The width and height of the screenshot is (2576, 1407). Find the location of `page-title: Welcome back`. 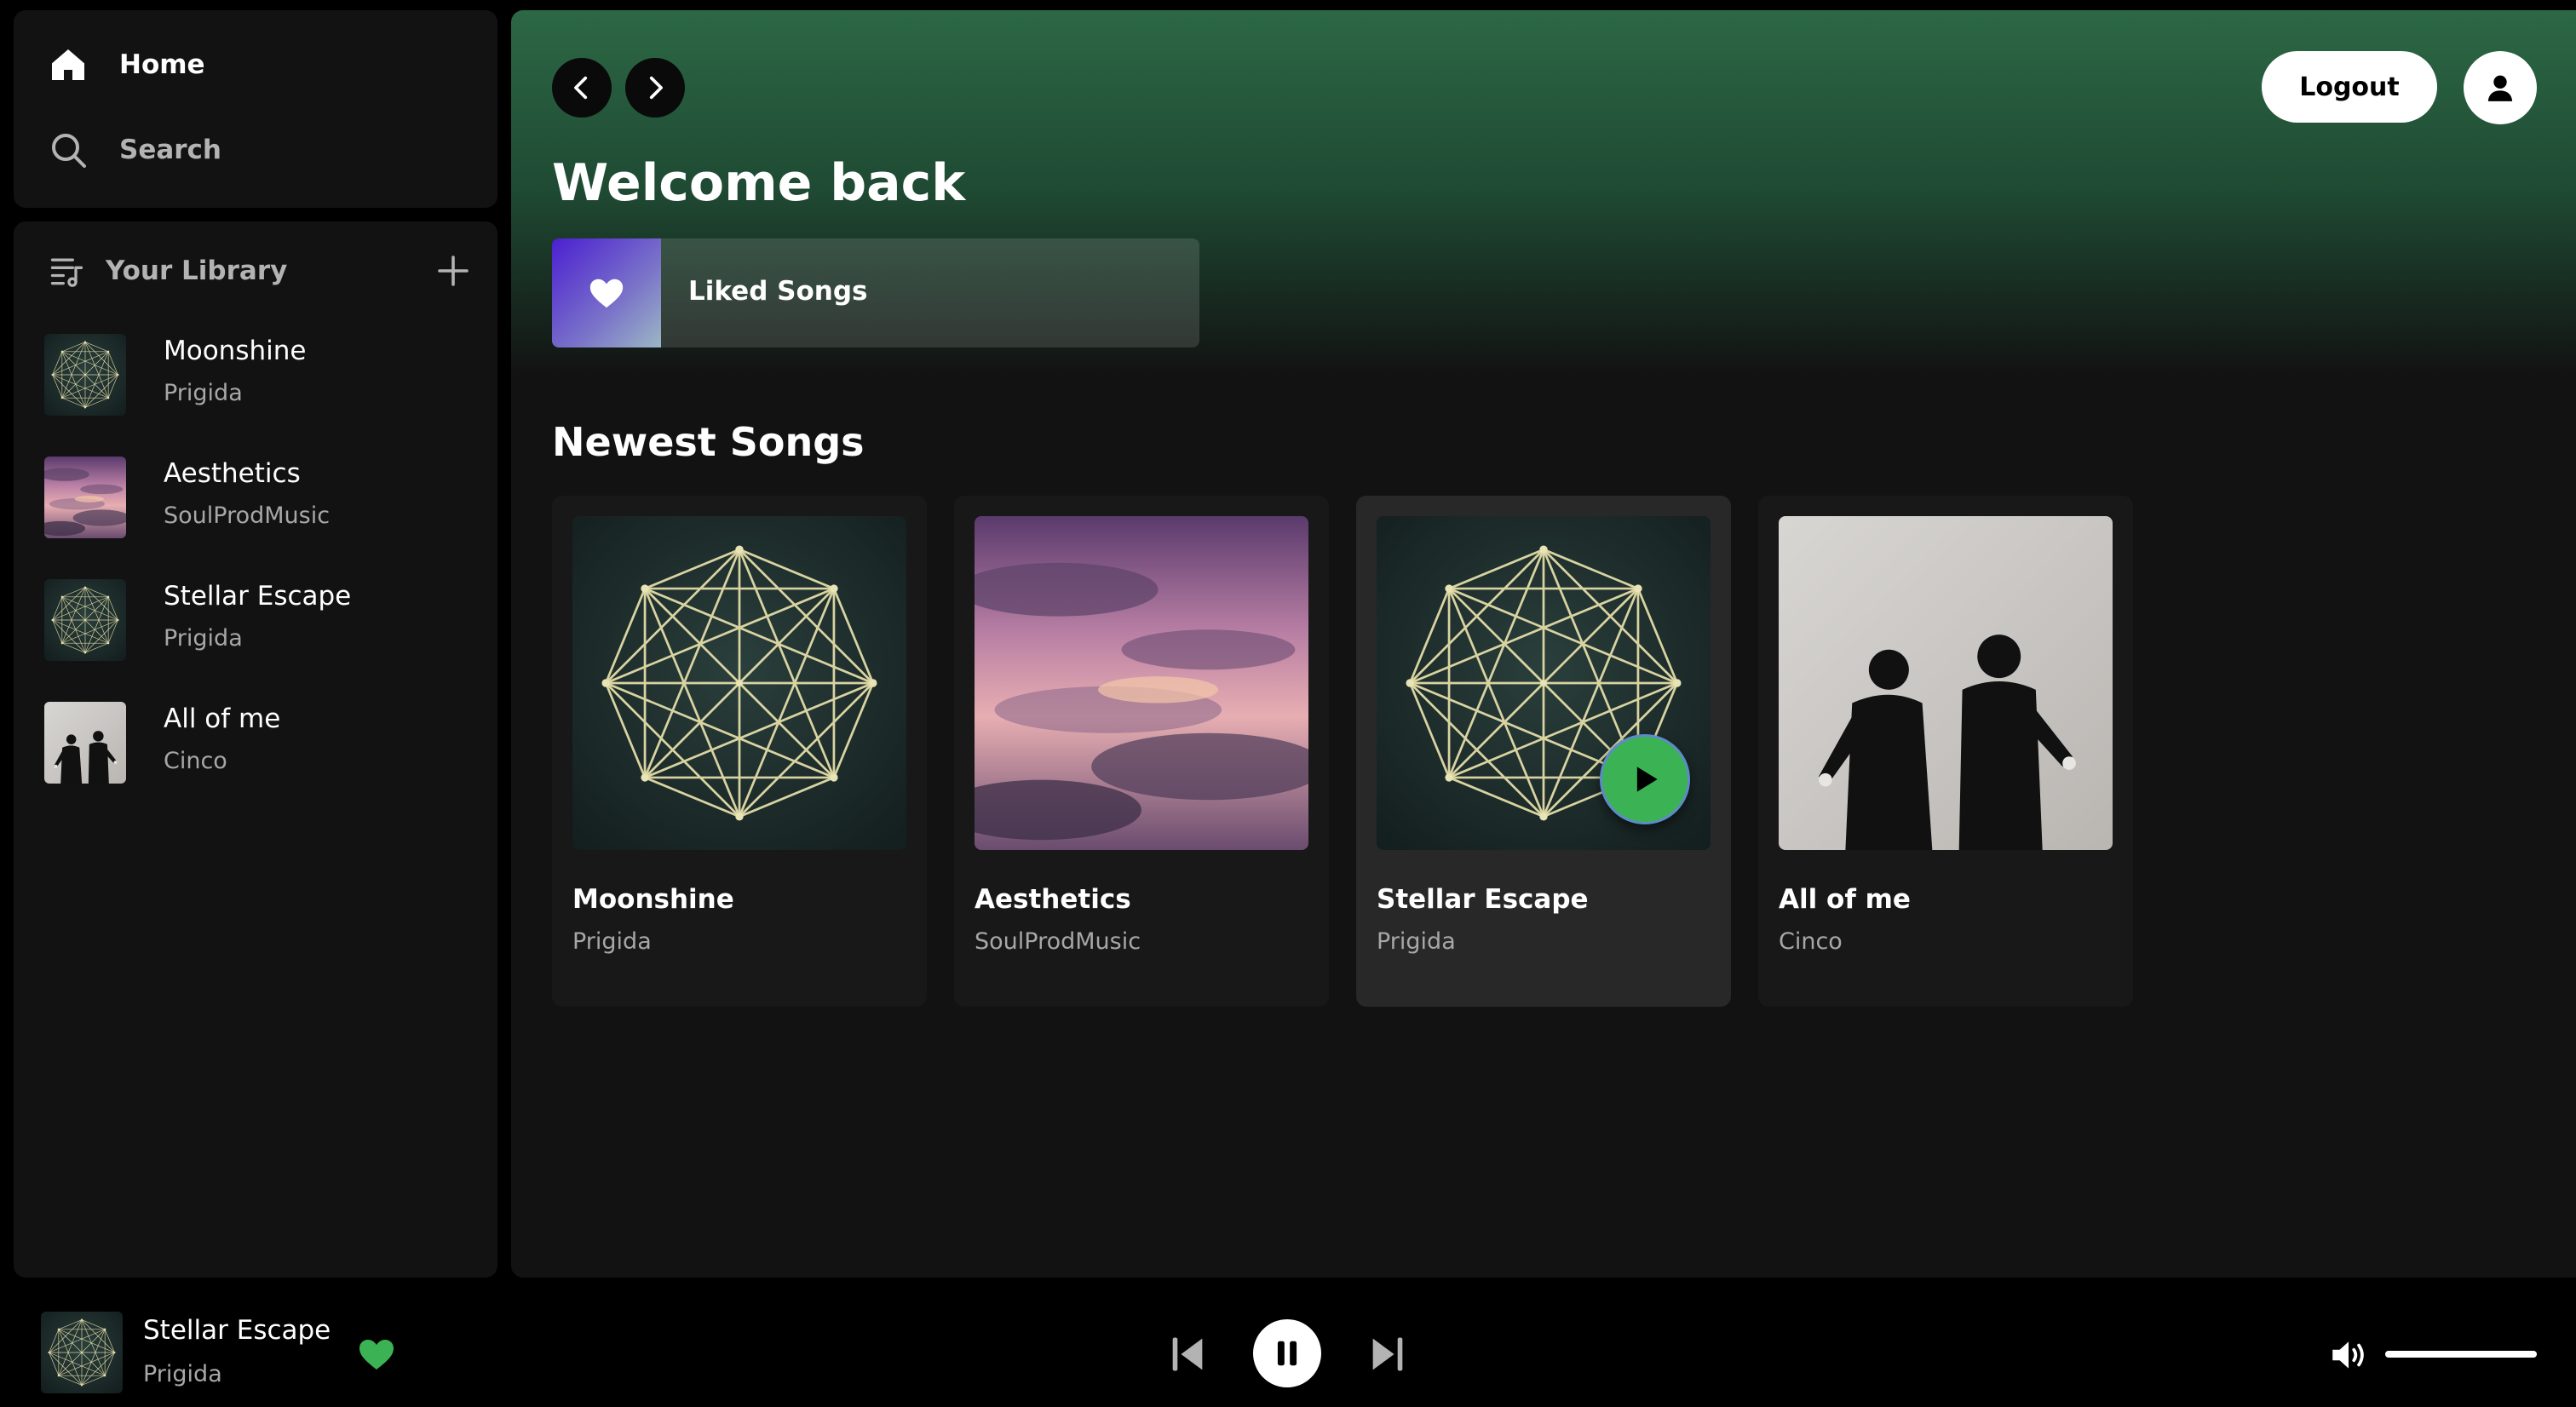

page-title: Welcome back is located at coordinates (759, 183).